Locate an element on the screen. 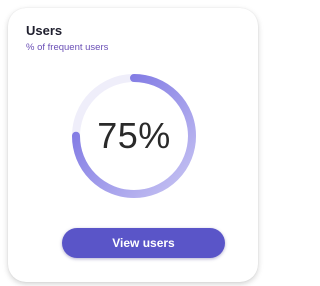 This screenshot has width=320, height=286. view-users-button: View users is located at coordinates (143, 243).